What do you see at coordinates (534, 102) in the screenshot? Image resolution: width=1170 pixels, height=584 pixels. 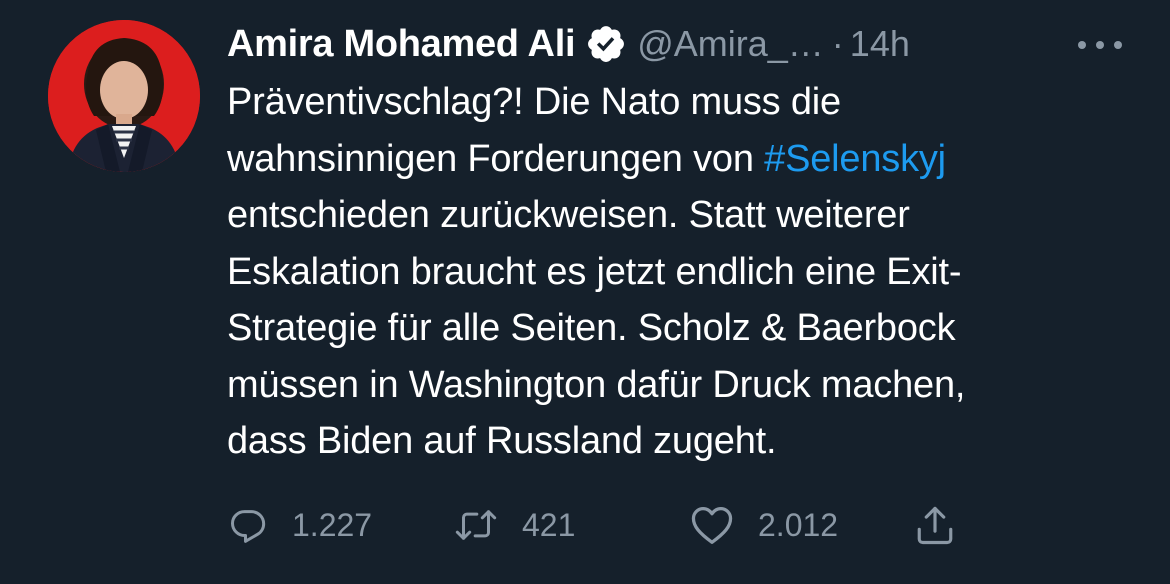 I see `tweet-text-line: Präventivschlag?! Die Nato muss die` at bounding box center [534, 102].